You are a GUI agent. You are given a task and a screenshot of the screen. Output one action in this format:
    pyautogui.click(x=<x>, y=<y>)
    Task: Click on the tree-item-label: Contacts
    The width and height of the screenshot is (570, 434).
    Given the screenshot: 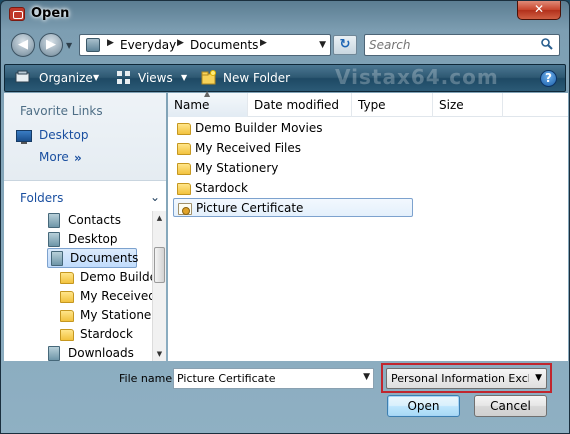 What is the action you would take?
    pyautogui.click(x=94, y=220)
    